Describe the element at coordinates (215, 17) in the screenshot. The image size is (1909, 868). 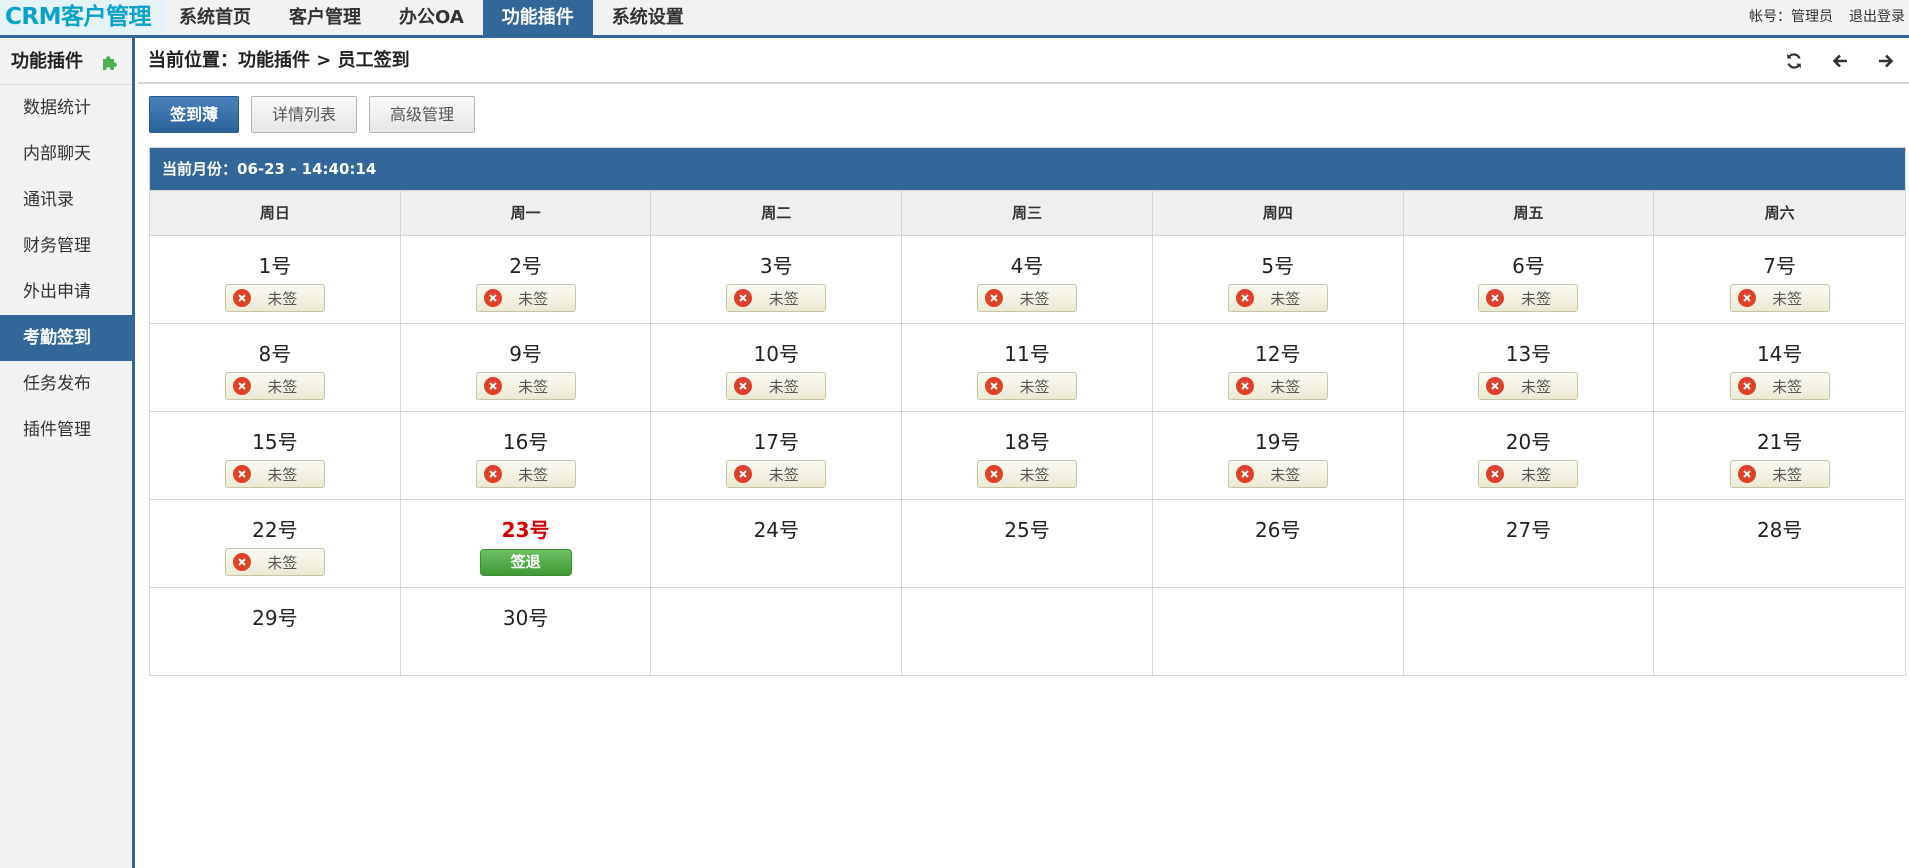
I see `nav-item-home: 系统首页` at that location.